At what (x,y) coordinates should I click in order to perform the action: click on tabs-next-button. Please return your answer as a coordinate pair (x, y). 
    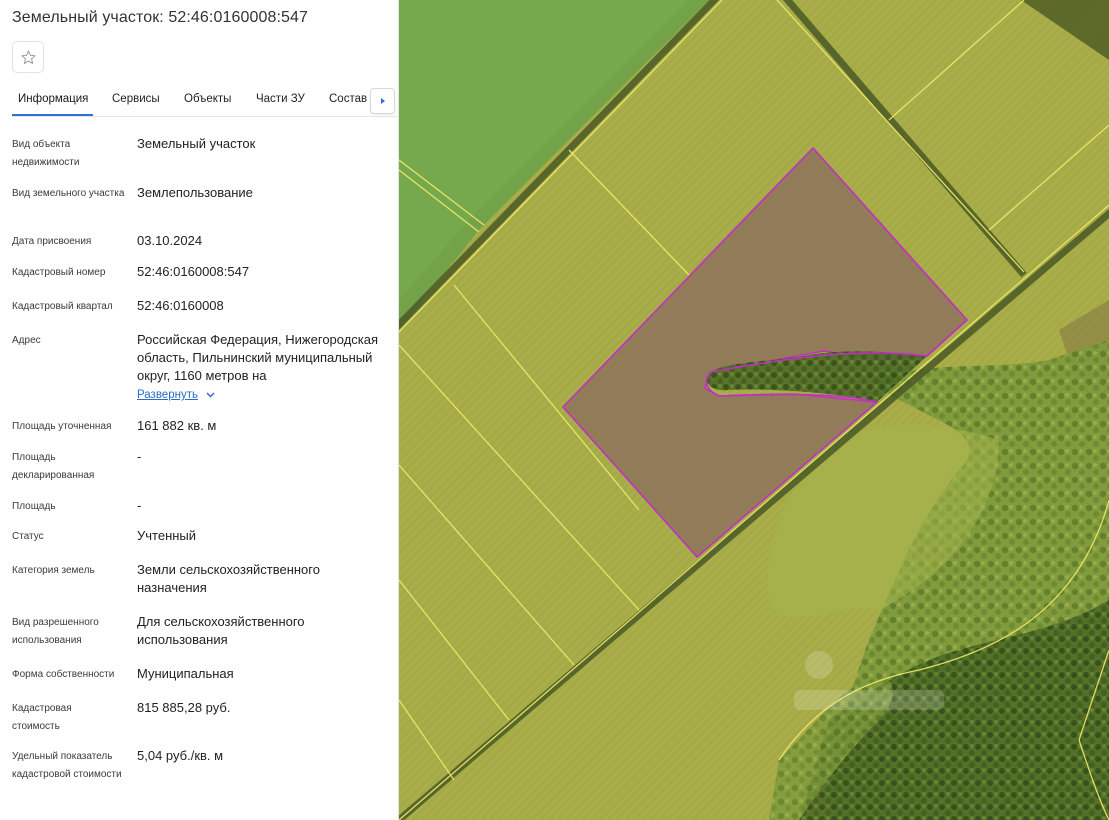
    Looking at the image, I should click on (382, 101).